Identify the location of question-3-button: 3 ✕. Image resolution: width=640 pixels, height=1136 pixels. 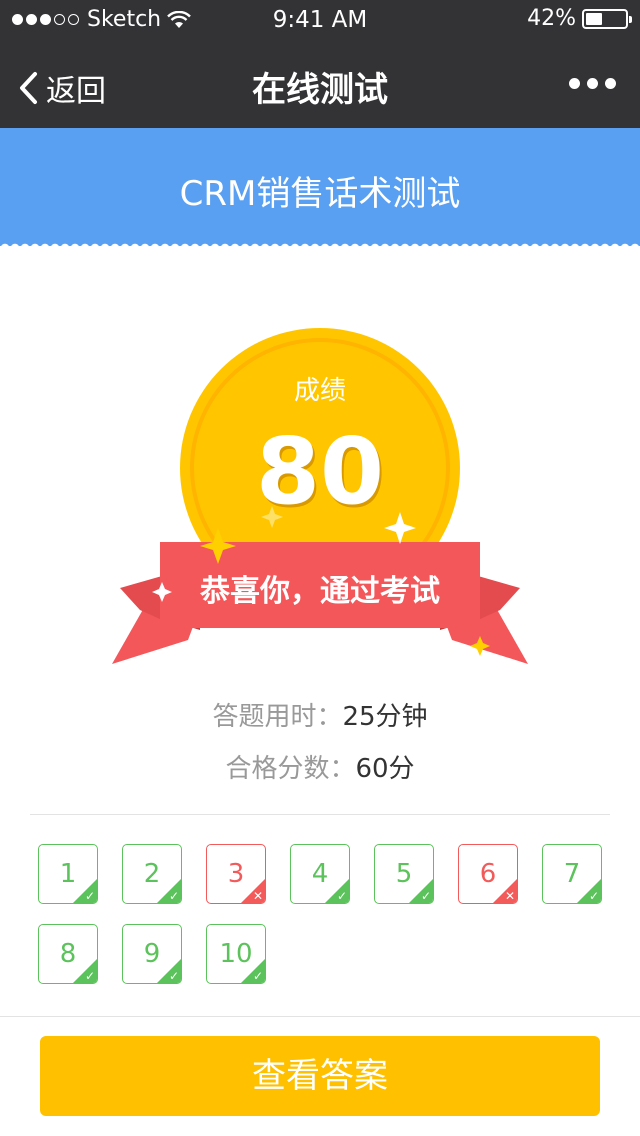
(236, 874).